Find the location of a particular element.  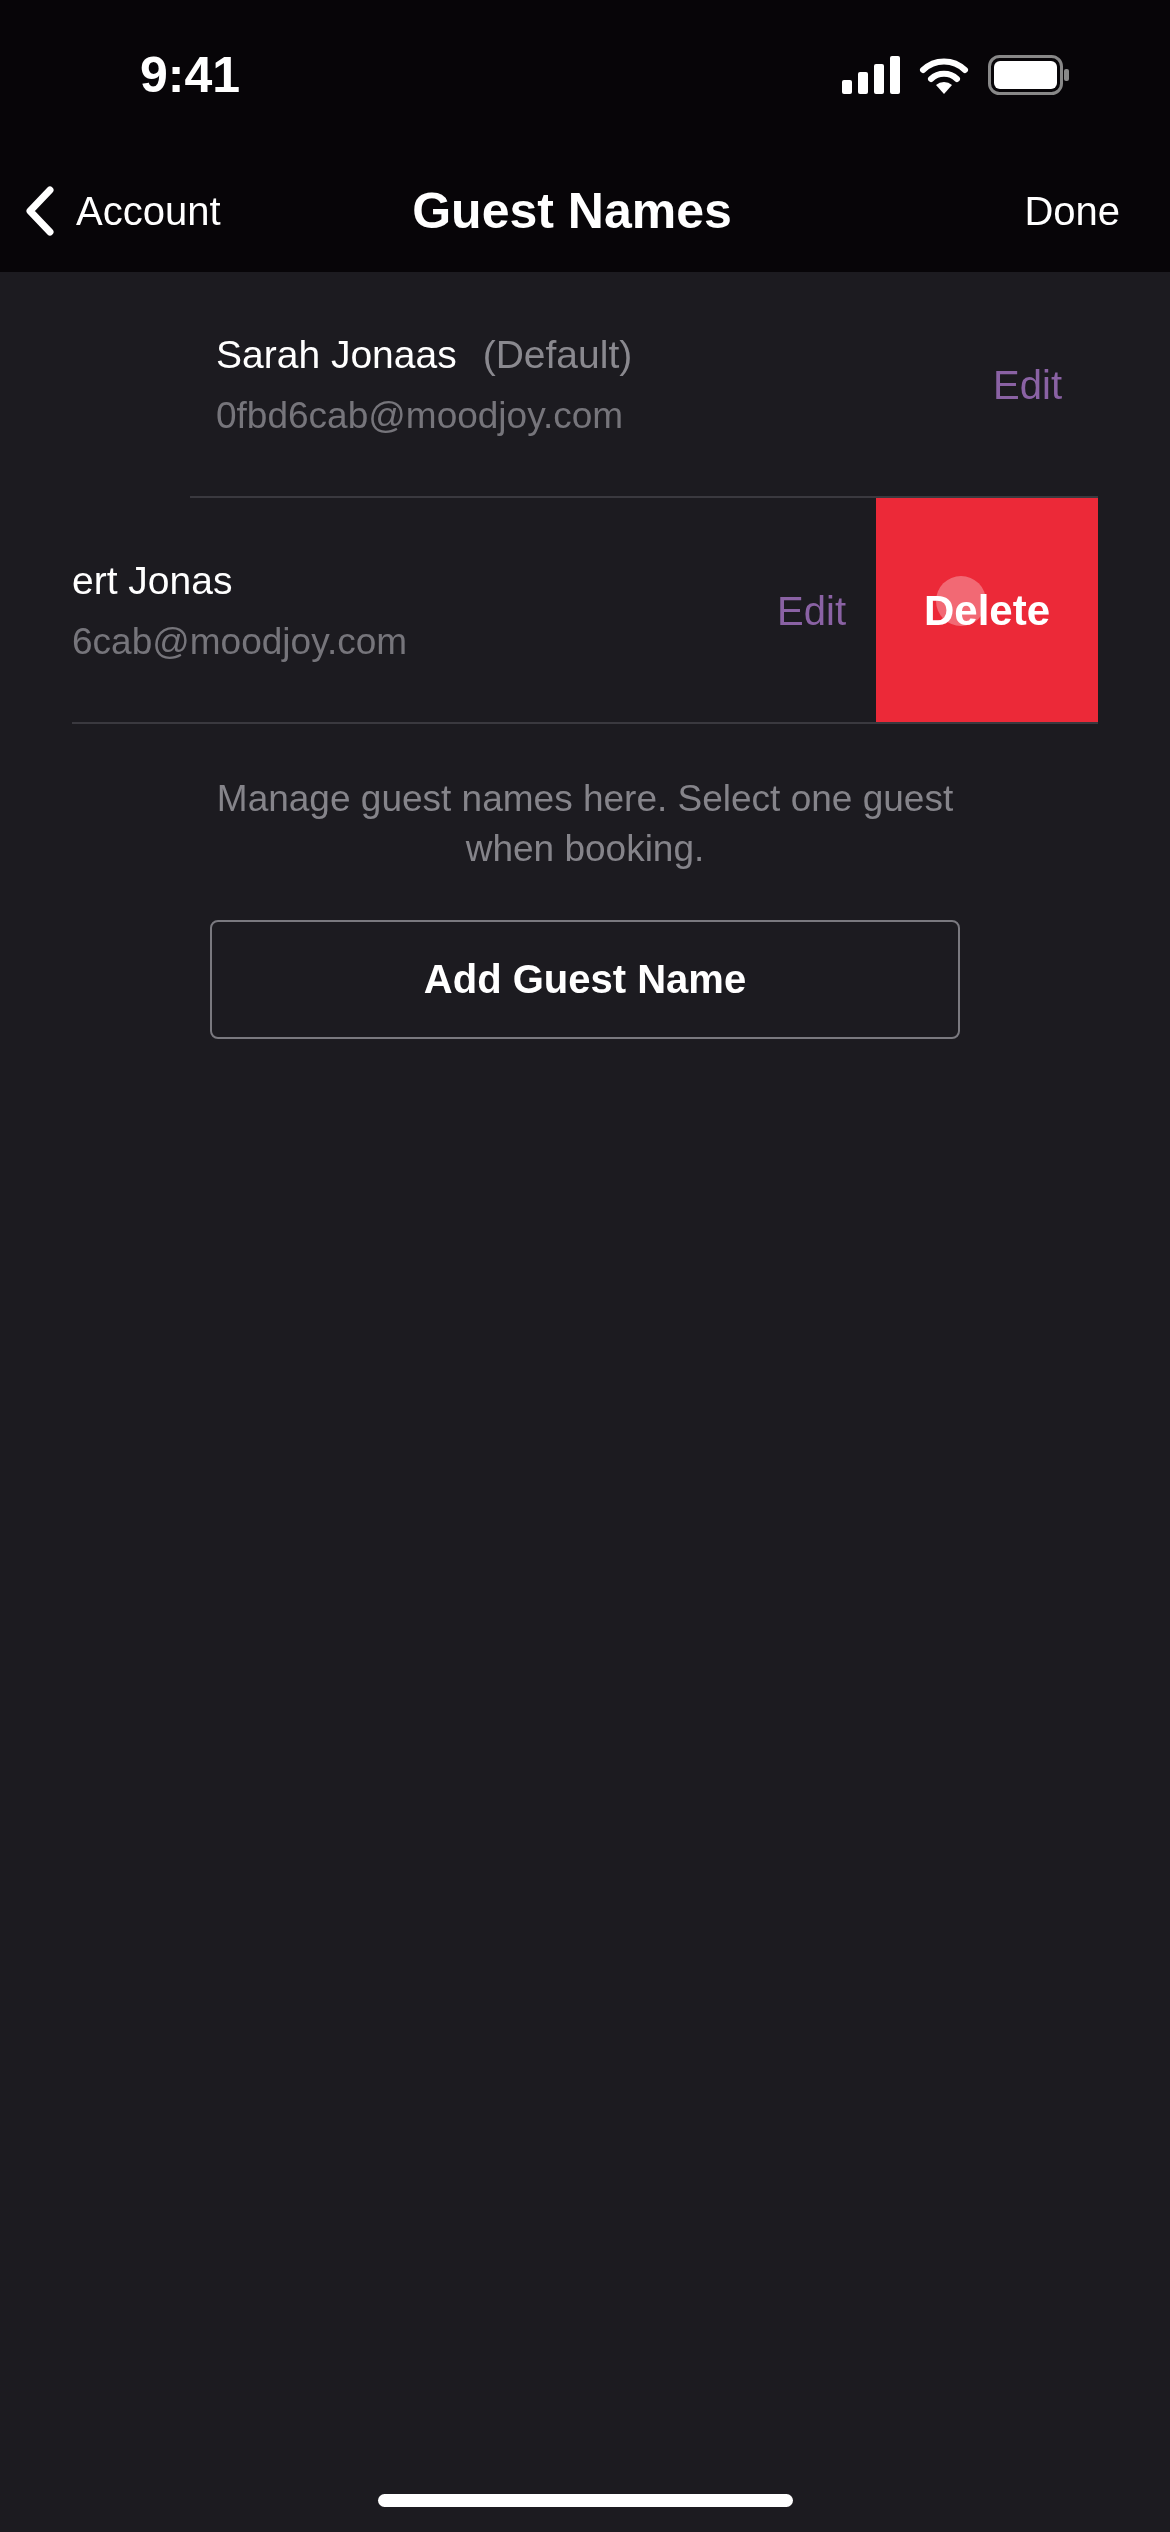

battery-icon is located at coordinates (1029, 75).